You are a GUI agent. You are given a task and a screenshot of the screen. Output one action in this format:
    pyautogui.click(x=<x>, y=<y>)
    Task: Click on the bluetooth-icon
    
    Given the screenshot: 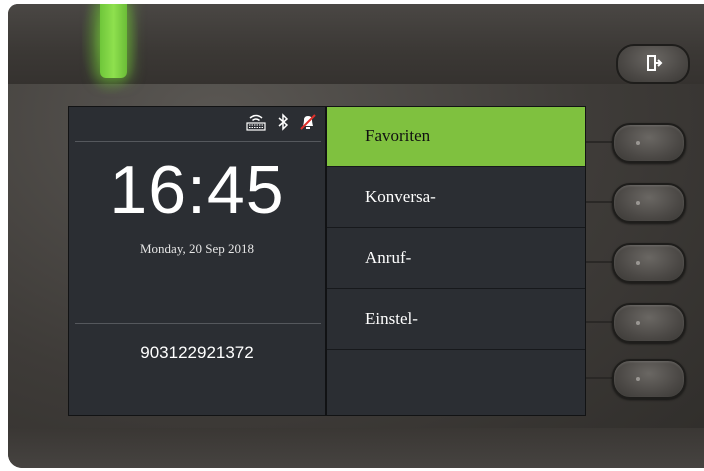 What is the action you would take?
    pyautogui.click(x=283, y=124)
    